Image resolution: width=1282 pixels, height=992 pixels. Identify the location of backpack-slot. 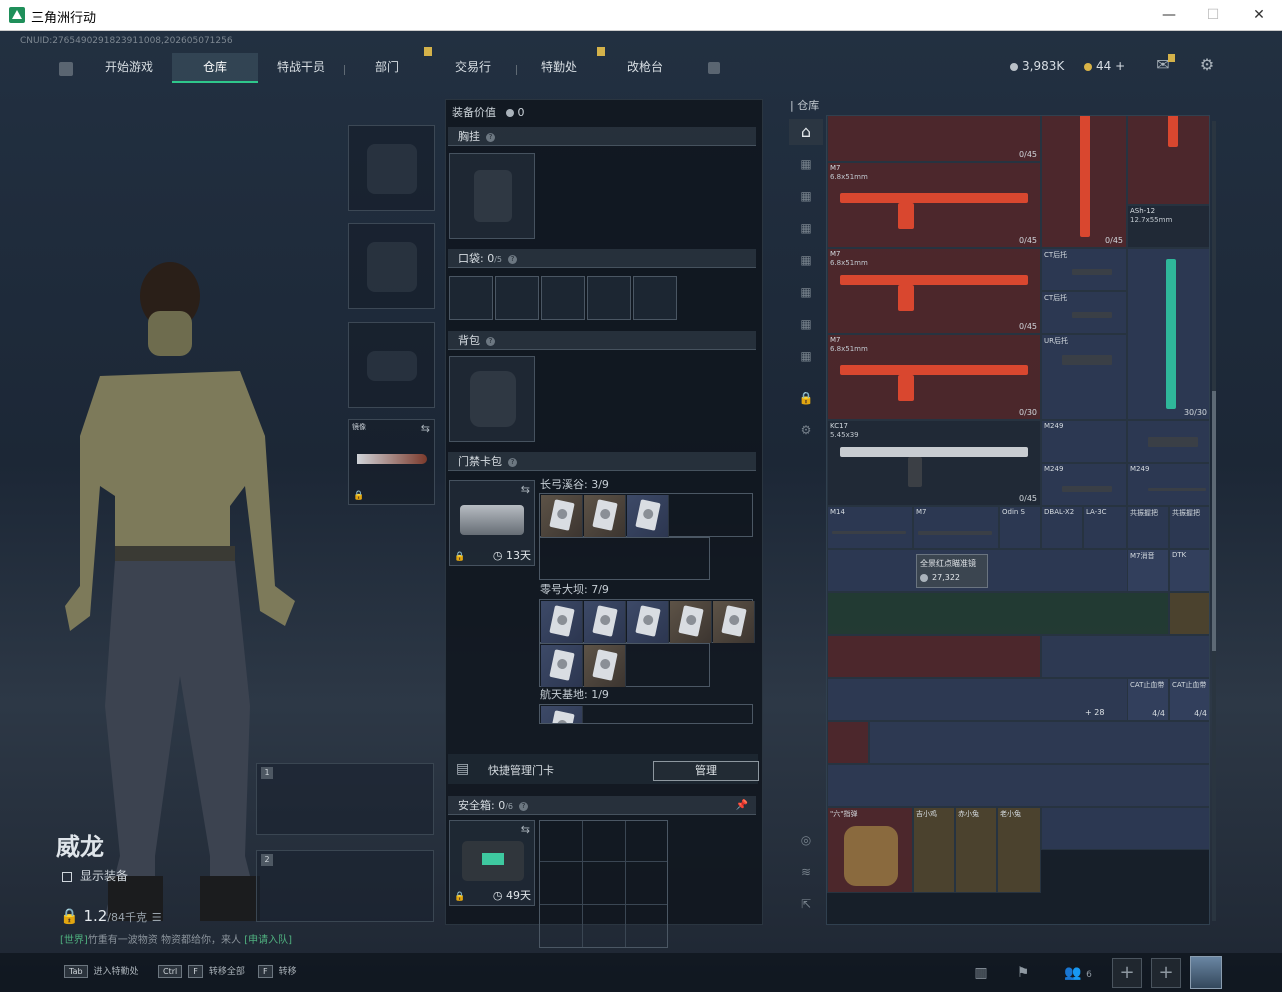
(492, 399).